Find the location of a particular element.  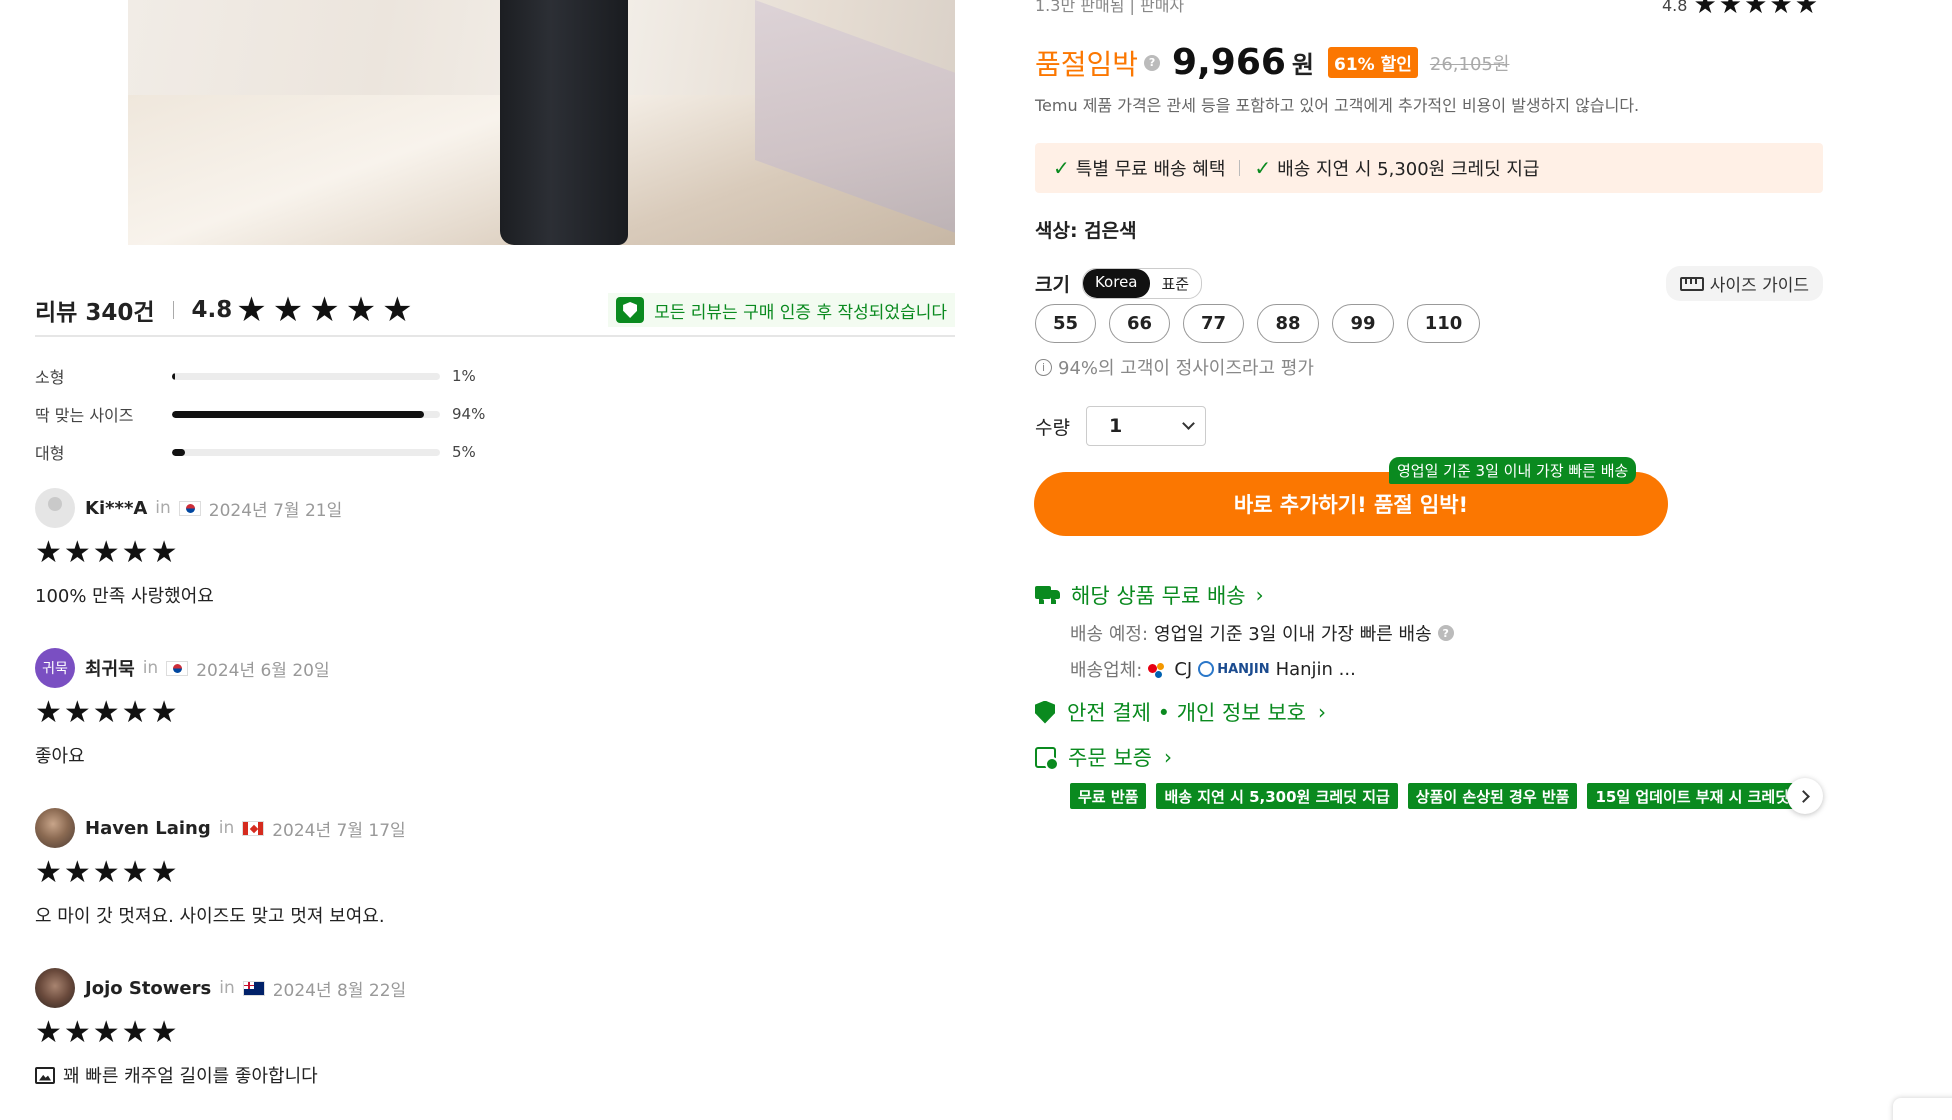

store-rating-score: 4.8 is located at coordinates (1675, 7).